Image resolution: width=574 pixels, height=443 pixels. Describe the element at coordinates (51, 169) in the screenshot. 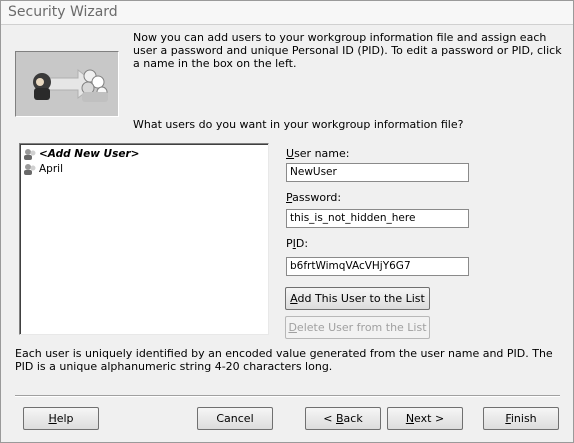

I see `list-item-label: April` at that location.